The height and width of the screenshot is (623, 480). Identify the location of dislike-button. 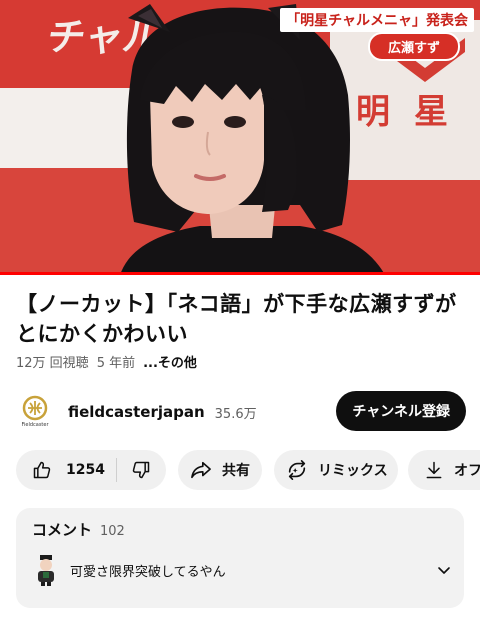
(141, 470).